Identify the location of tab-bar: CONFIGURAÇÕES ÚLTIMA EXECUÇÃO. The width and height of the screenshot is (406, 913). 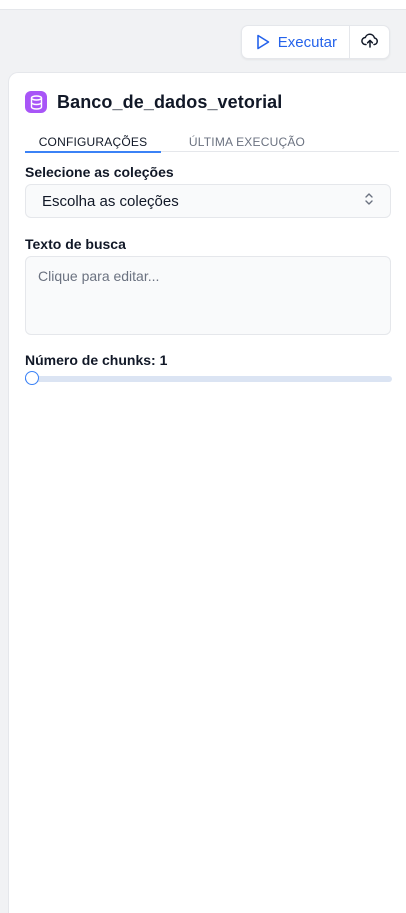
(212, 143).